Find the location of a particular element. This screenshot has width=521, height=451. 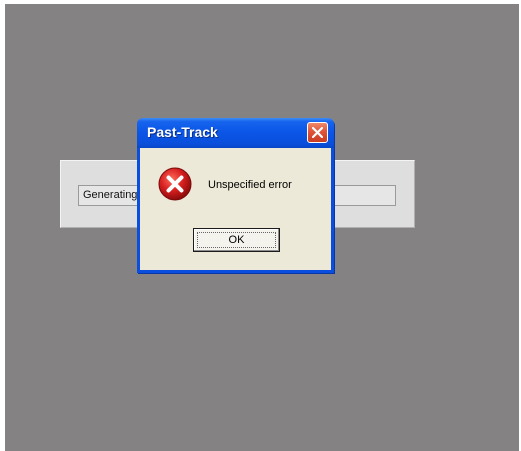

close-icon is located at coordinates (317, 132).